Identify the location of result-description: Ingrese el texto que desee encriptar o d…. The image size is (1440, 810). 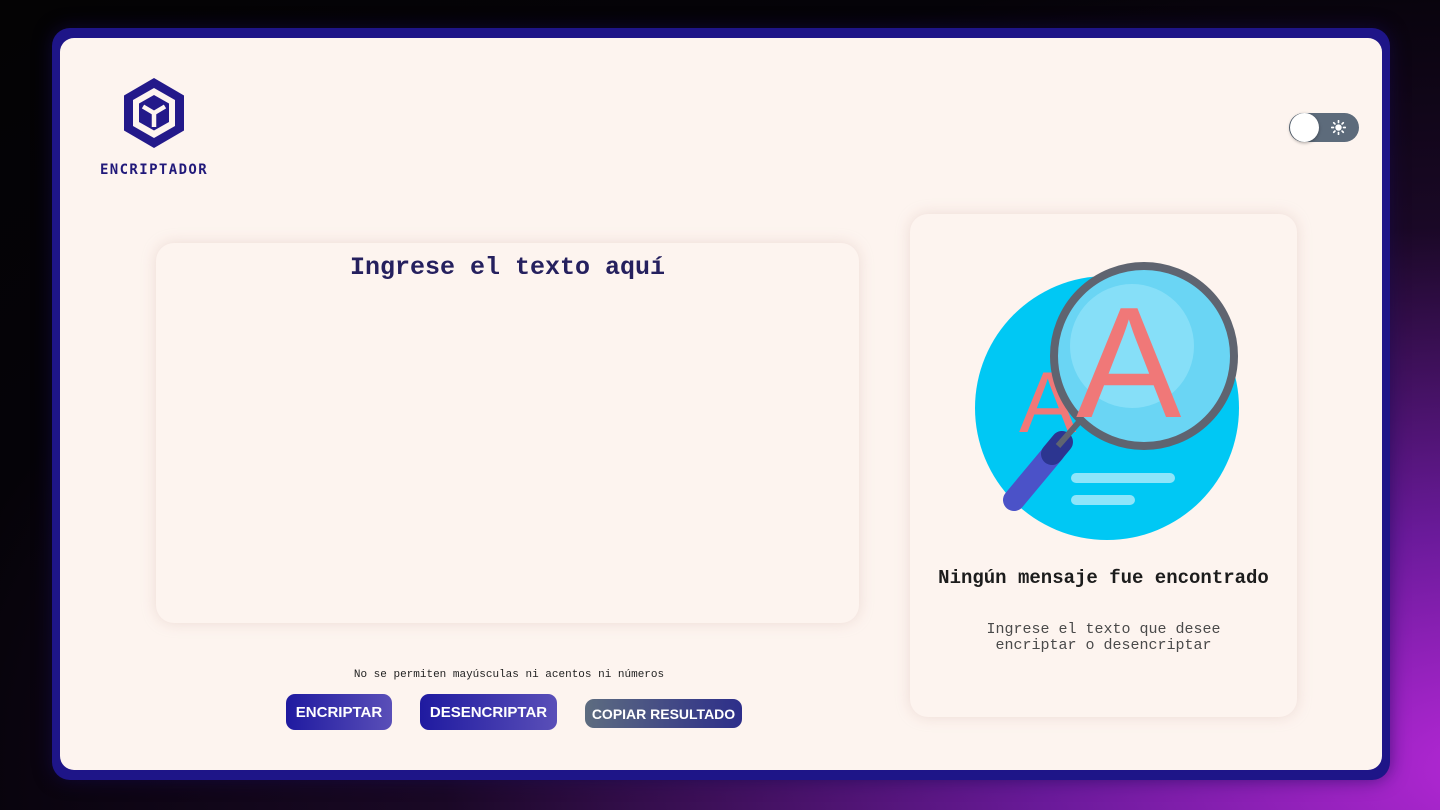
(1103, 637).